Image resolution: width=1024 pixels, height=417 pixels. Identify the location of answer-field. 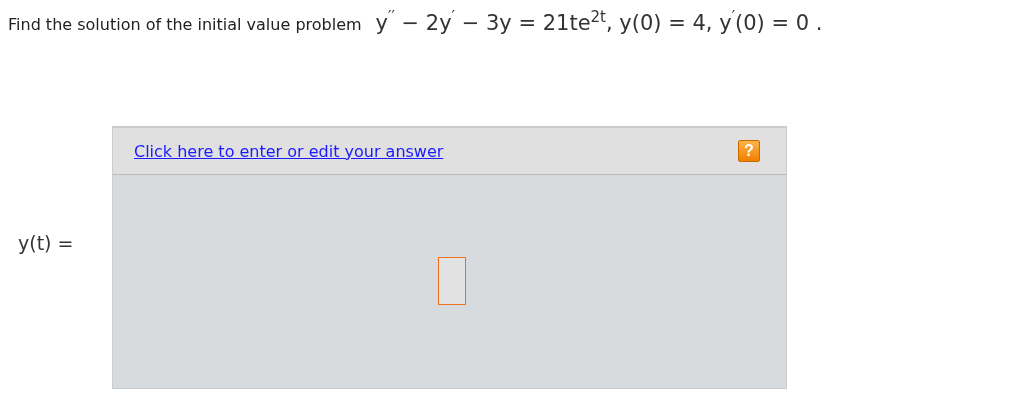
(451, 281).